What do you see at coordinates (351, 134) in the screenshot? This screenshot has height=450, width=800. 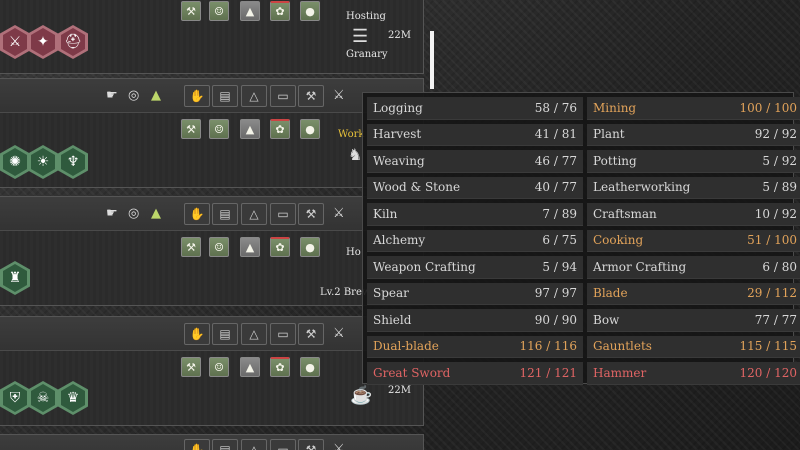 I see `facility-caption: Work` at bounding box center [351, 134].